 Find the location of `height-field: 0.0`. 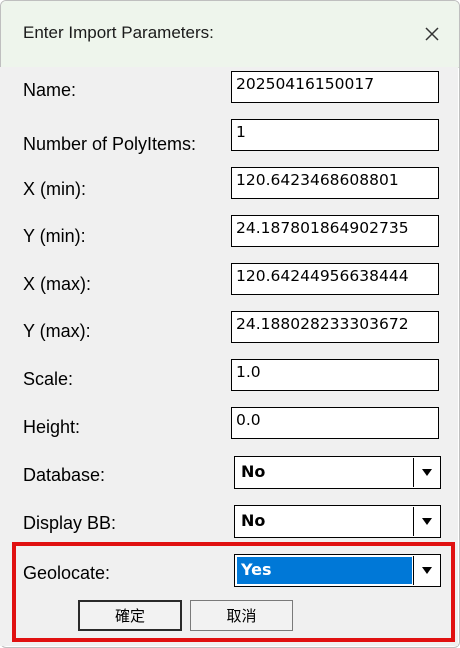

height-field: 0.0 is located at coordinates (335, 423).